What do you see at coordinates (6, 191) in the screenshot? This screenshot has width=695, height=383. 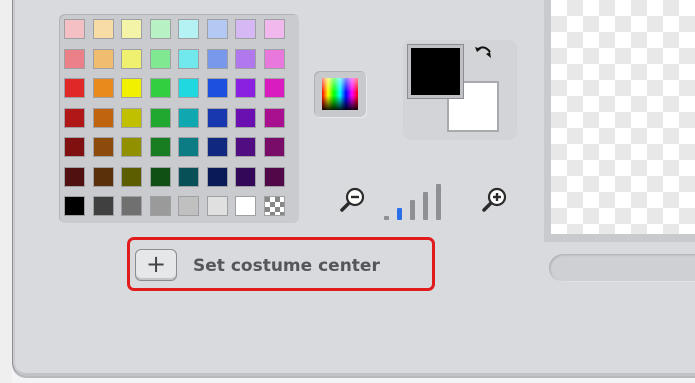 I see `left-edge` at bounding box center [6, 191].